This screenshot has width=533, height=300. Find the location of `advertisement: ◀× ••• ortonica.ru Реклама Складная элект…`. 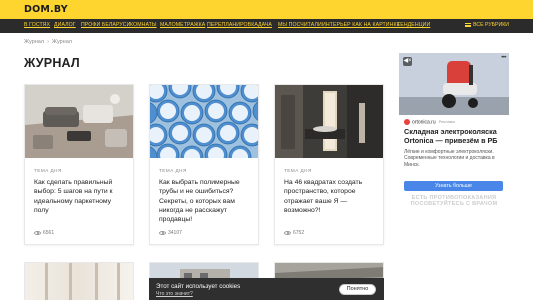

advertisement: ◀× ••• ortonica.ru Реклама Складная элект… is located at coordinates (454, 131).